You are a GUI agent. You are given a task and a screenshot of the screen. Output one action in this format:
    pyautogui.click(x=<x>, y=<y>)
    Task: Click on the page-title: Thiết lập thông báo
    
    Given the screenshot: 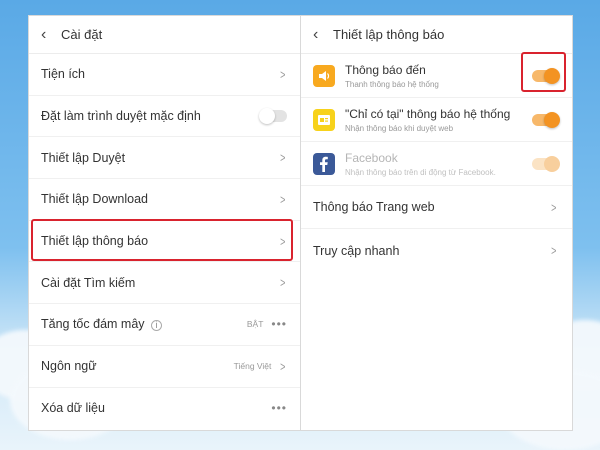 What is the action you would take?
    pyautogui.click(x=389, y=34)
    